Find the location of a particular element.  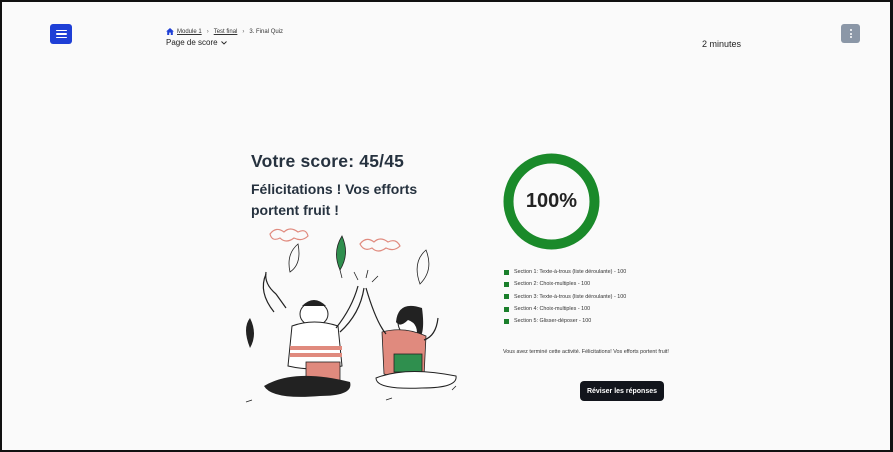

review-answers-button: Réviser les réponses is located at coordinates (622, 391).